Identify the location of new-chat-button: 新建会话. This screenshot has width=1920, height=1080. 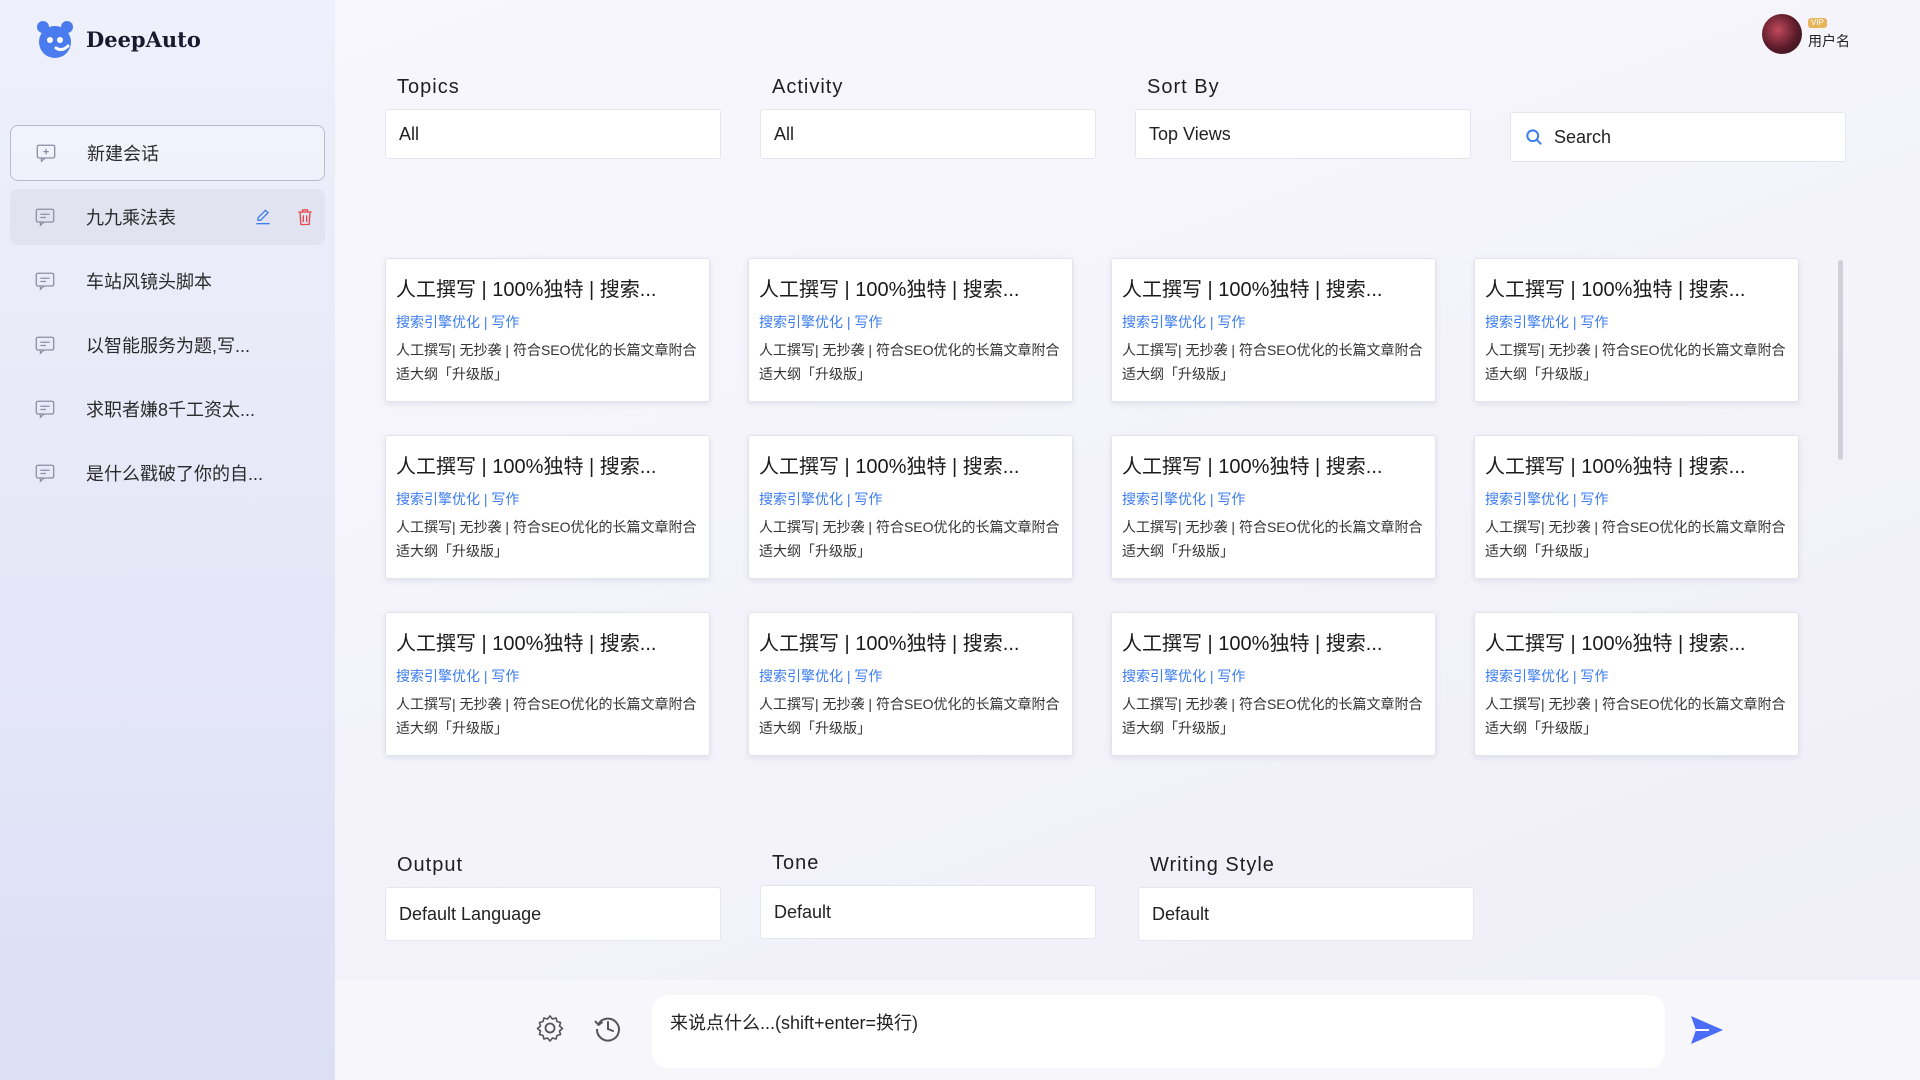
(167, 153).